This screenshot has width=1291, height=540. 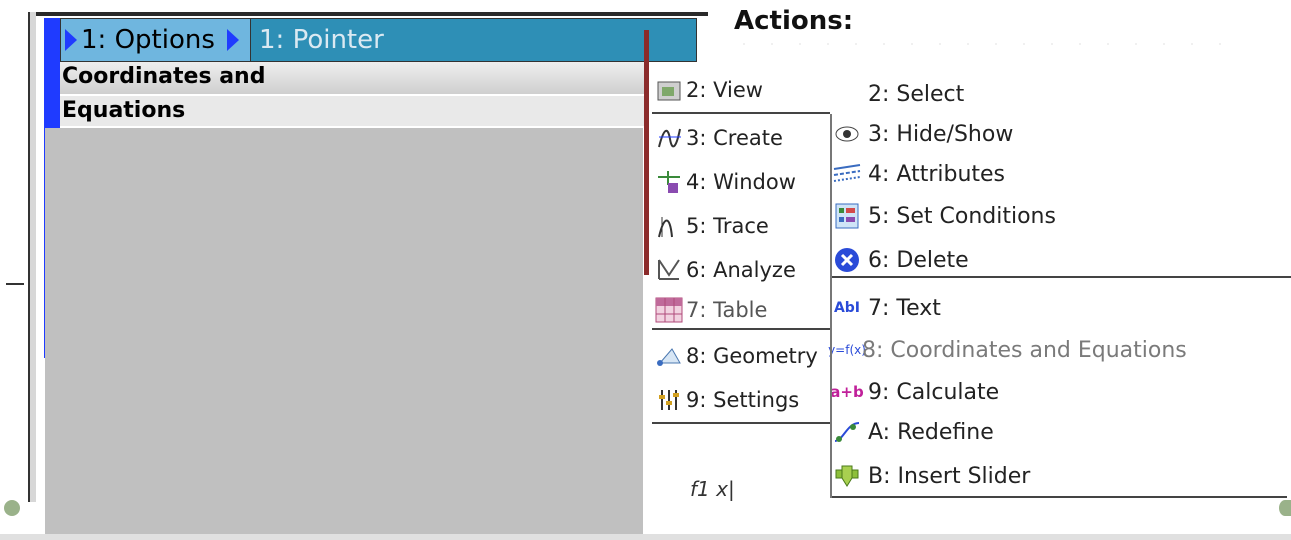 I want to click on breadcrumb-line2: Equations, so click(x=124, y=110).